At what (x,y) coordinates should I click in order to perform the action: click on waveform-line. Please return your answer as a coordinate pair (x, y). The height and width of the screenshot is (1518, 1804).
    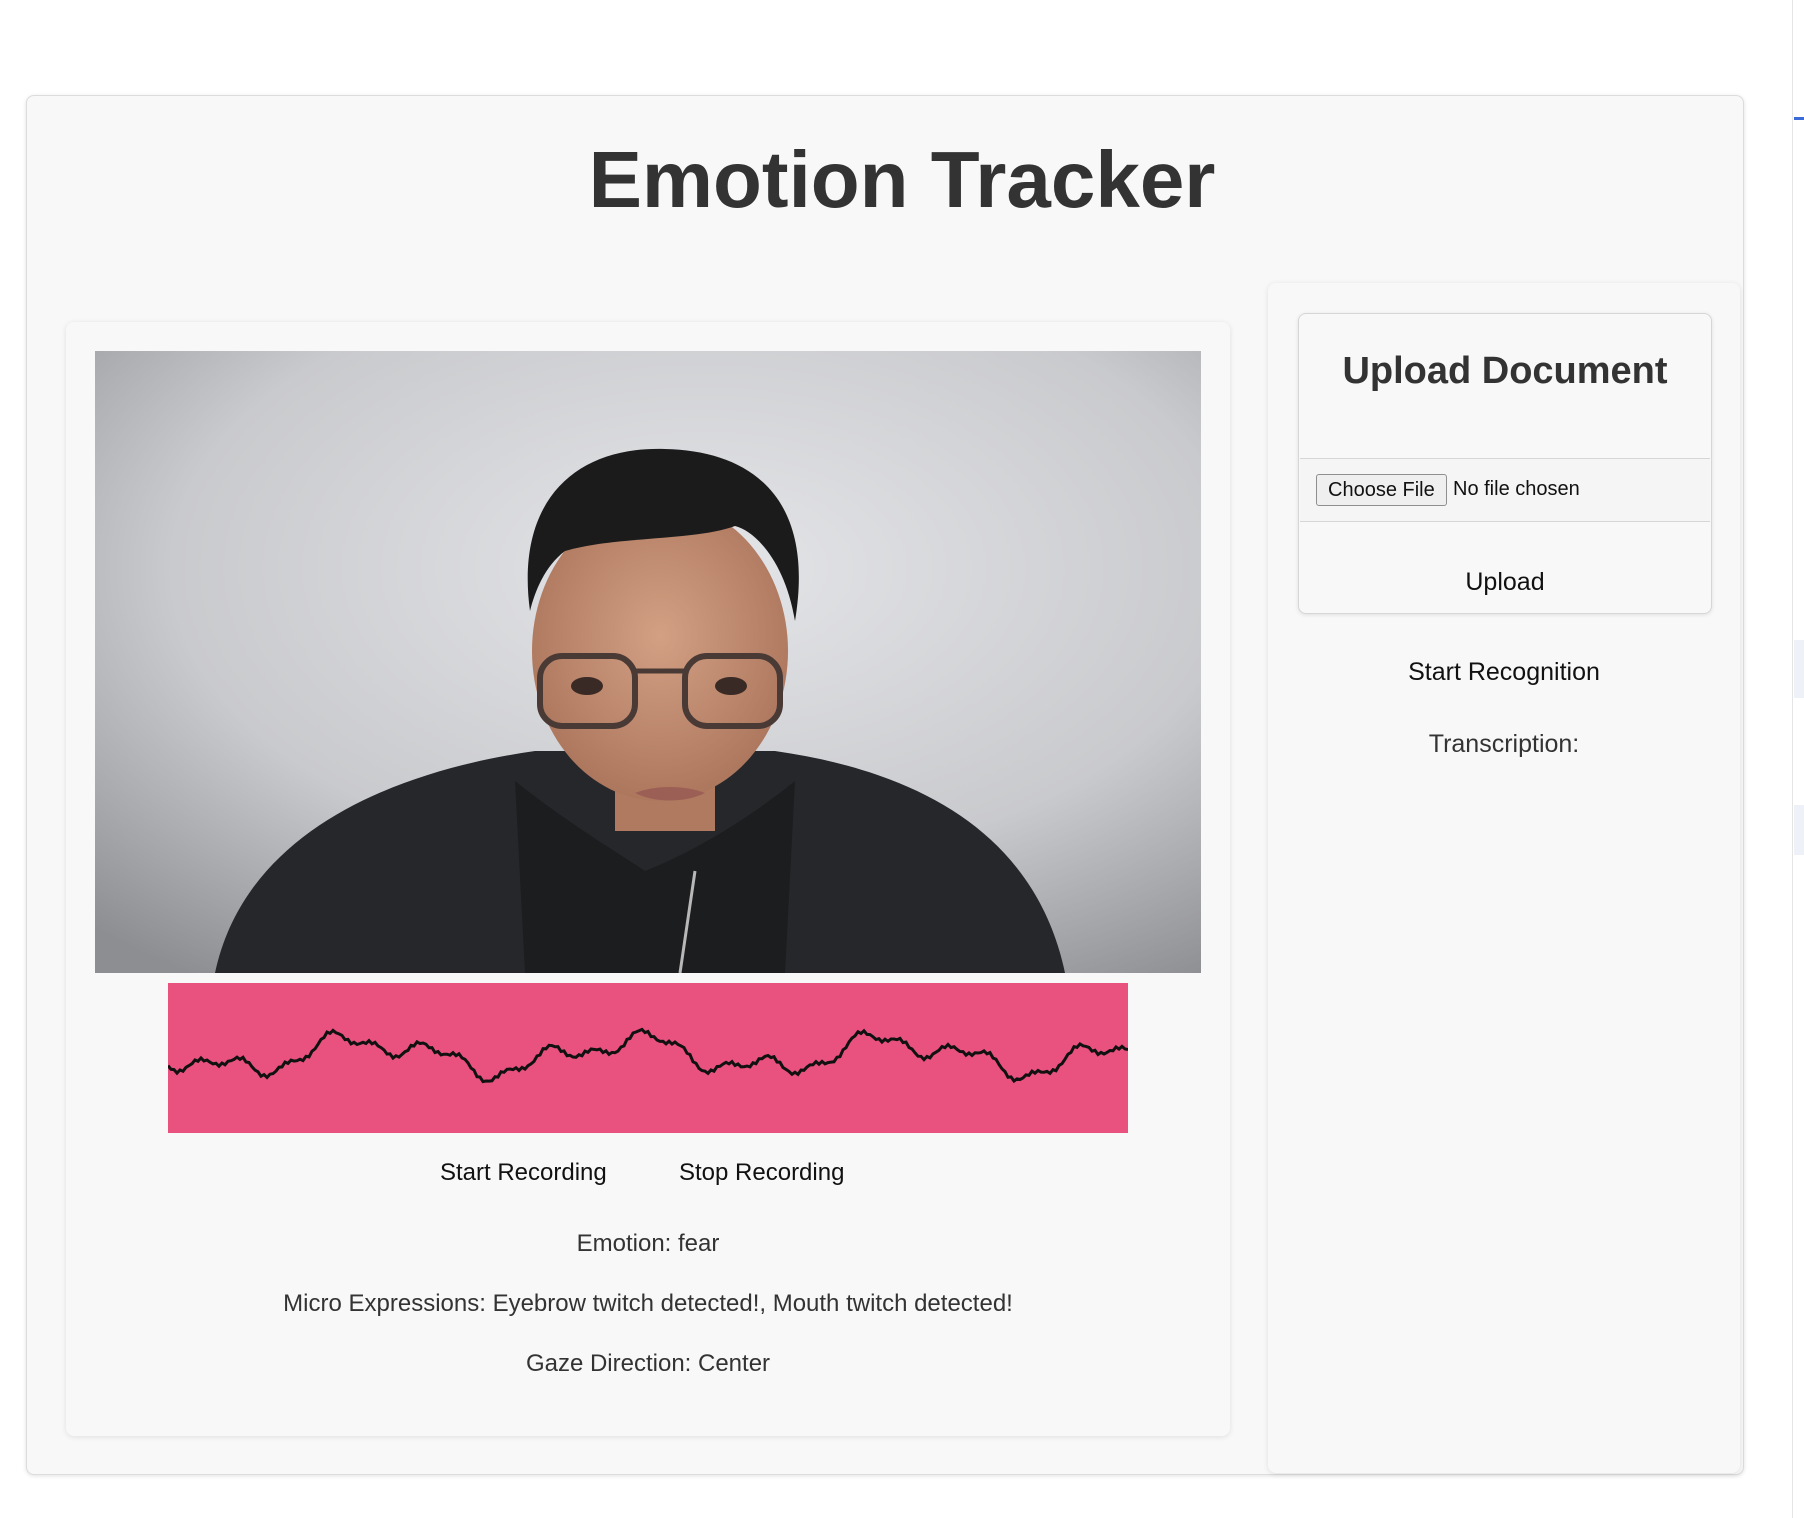
    Looking at the image, I should click on (648, 1055).